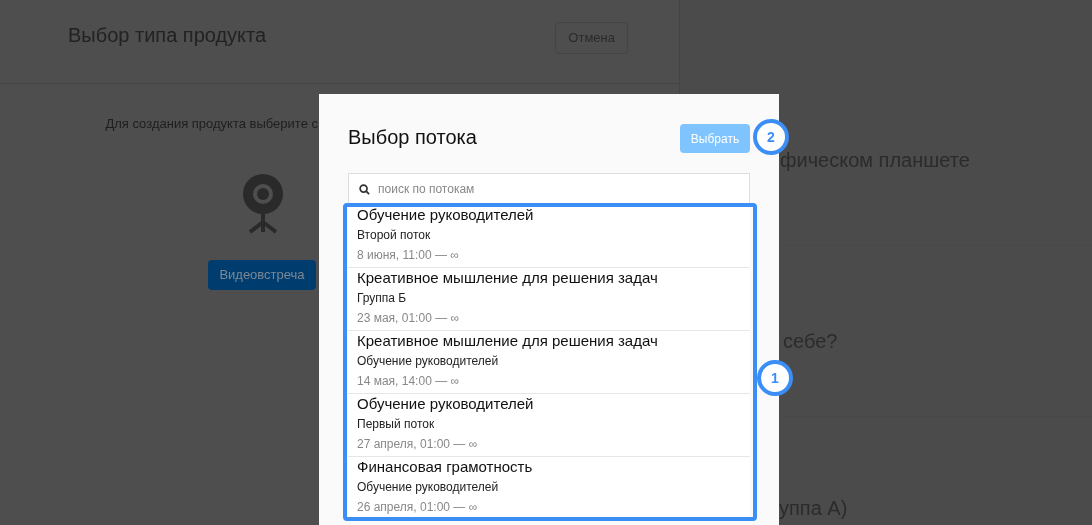 The height and width of the screenshot is (525, 1092). Describe the element at coordinates (549, 425) in the screenshot. I see `stream-item: Обучение руководителей Первый поток 27 апреля, 01:00 — ∞` at that location.